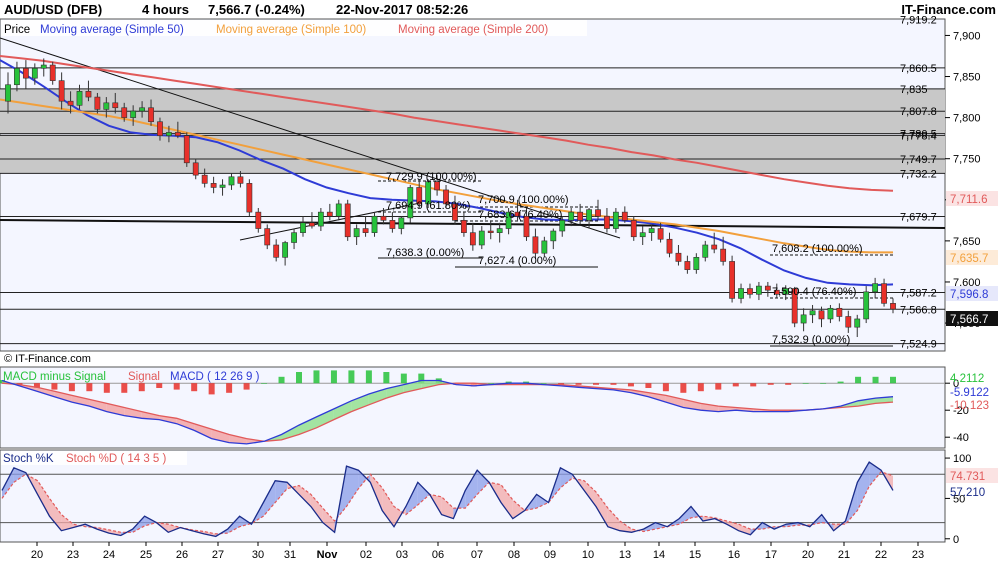  Describe the element at coordinates (918, 136) in the screenshot. I see `level-label: 7,778.4` at that location.